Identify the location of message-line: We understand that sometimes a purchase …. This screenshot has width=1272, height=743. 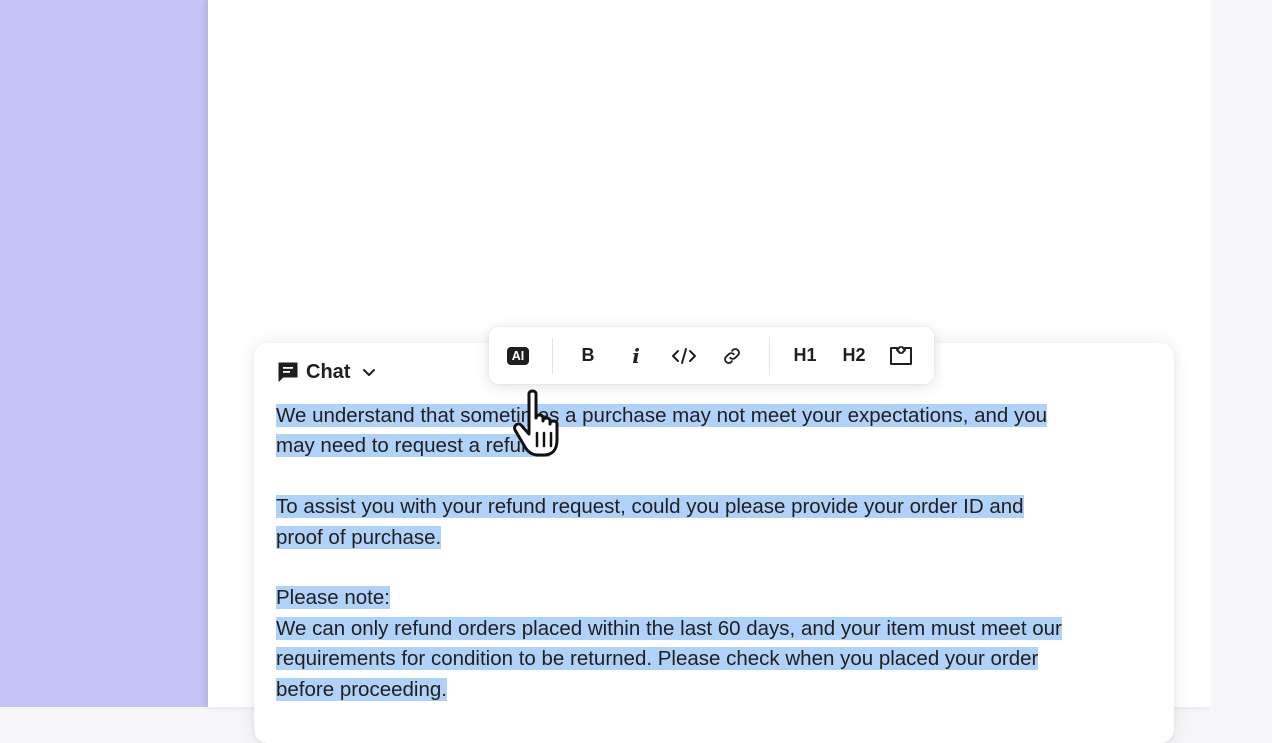
(662, 415).